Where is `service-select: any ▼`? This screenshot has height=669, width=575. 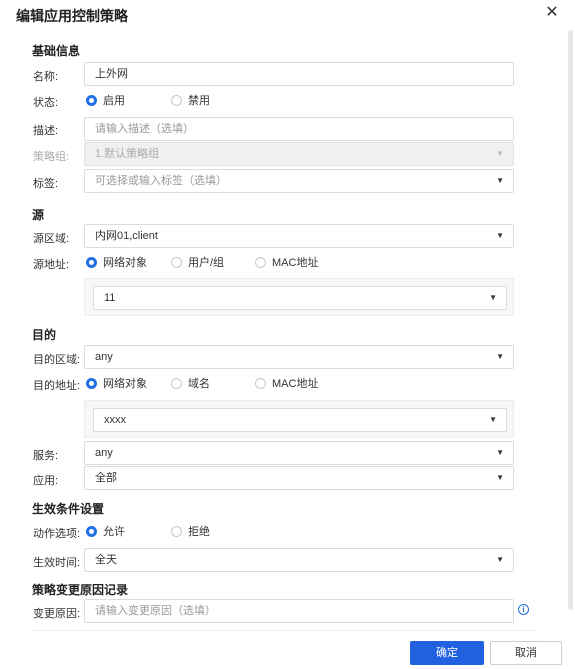
service-select: any ▼ is located at coordinates (299, 453).